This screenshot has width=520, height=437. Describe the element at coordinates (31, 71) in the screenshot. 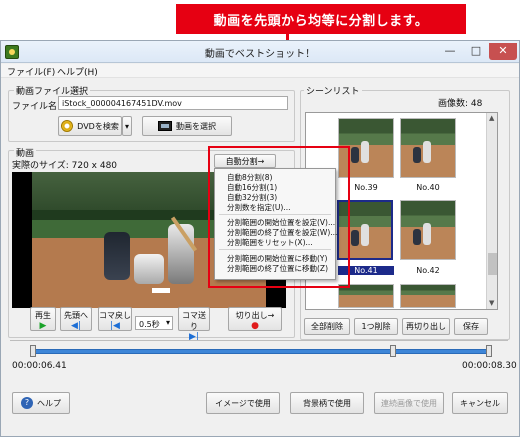

I see `menu-file: ファイル(F)` at that location.